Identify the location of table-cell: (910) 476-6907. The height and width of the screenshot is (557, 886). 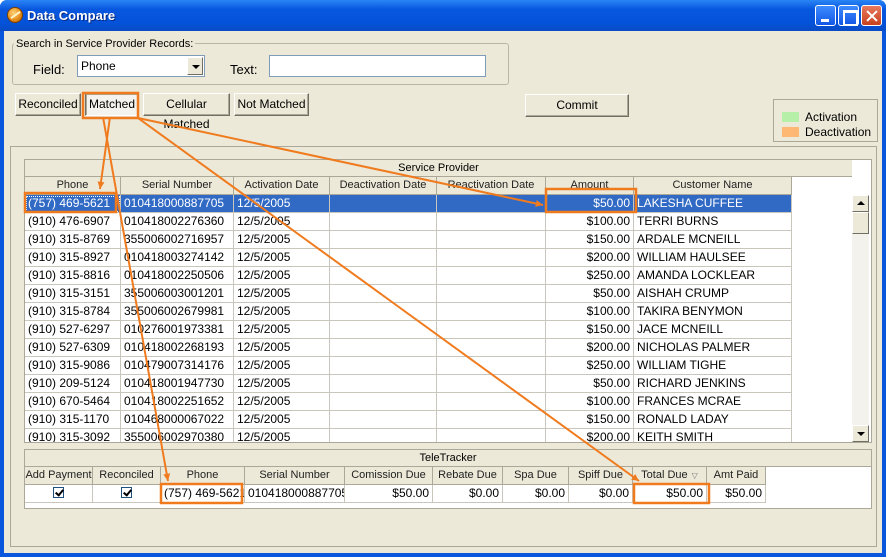
(73, 222).